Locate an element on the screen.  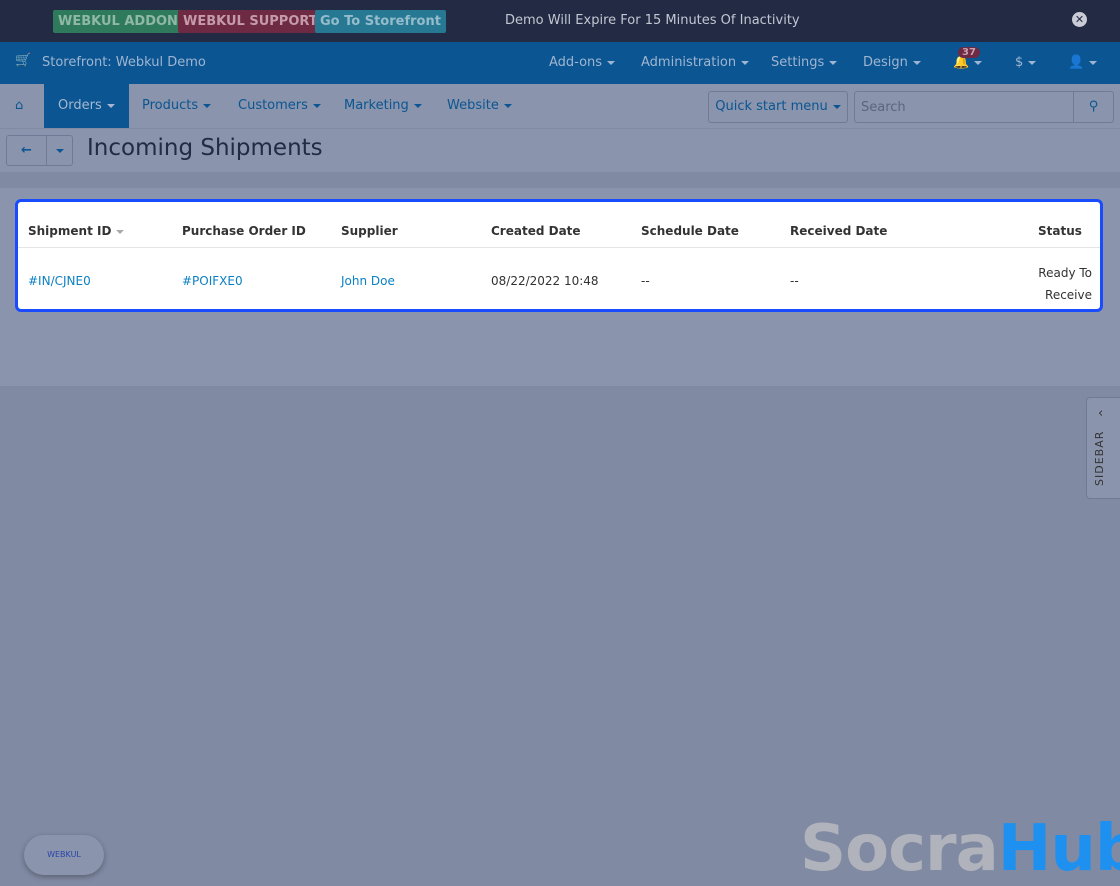
currency-menu: $ is located at coordinates (1026, 62).